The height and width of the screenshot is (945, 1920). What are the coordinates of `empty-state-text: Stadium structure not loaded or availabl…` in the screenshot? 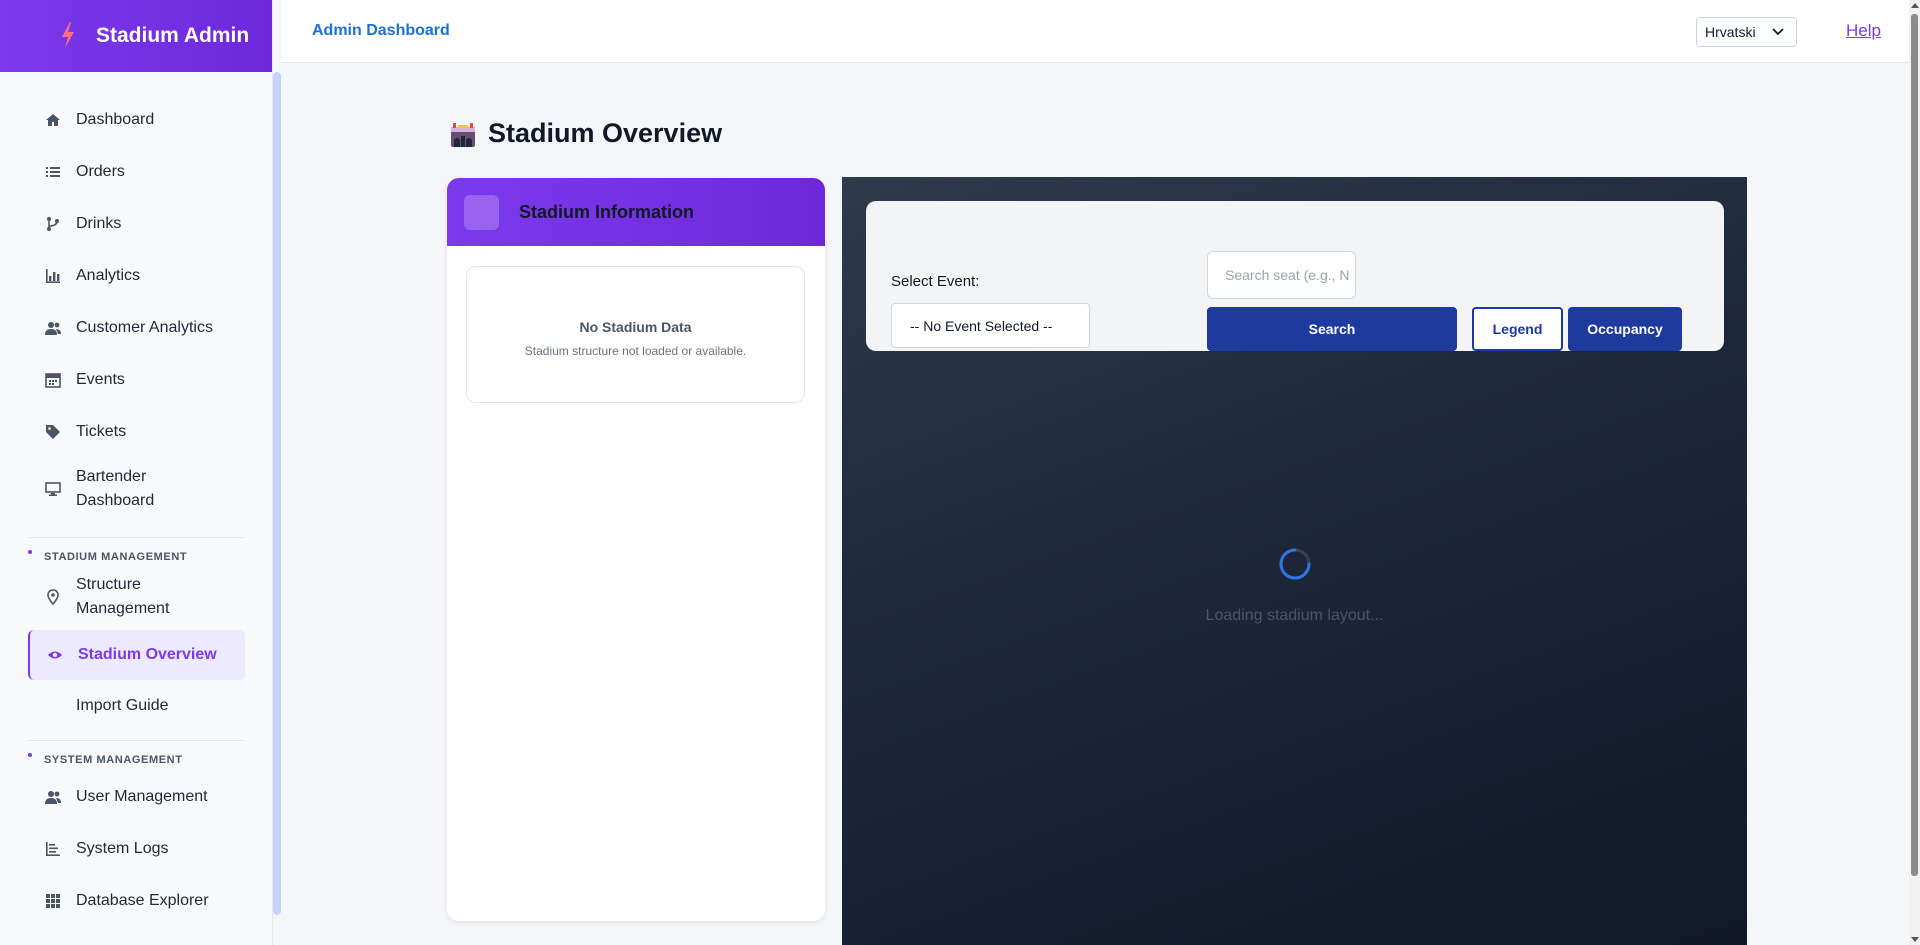 It's located at (635, 351).